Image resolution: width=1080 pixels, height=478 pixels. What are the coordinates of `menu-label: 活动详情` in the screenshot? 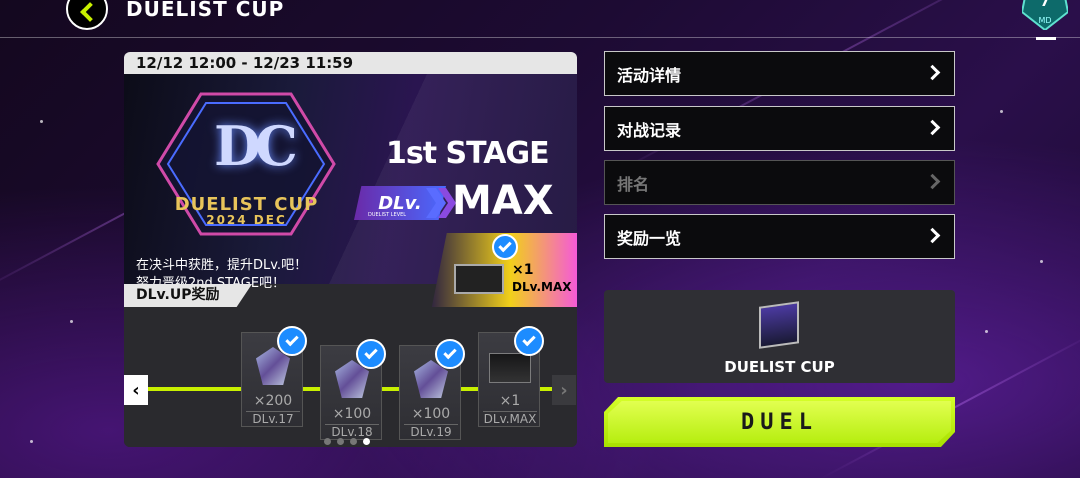 It's located at (649, 75).